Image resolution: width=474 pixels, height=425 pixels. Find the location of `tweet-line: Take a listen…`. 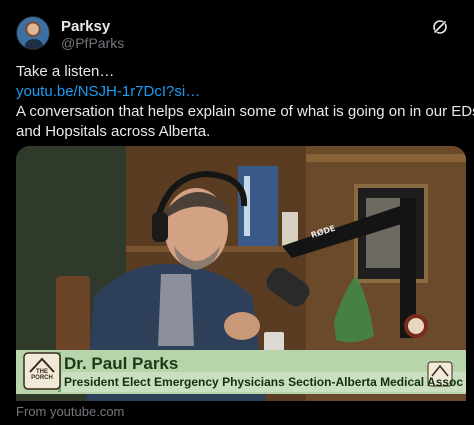

tweet-line: Take a listen… is located at coordinates (65, 71).